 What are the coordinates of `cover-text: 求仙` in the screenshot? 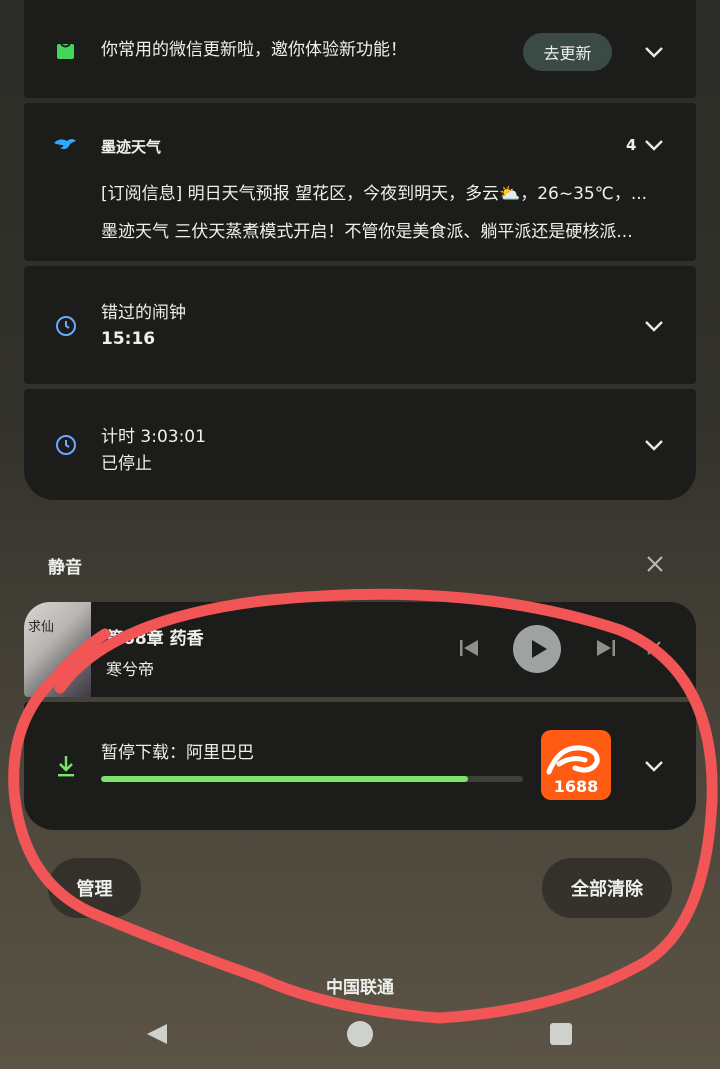 It's located at (41, 627).